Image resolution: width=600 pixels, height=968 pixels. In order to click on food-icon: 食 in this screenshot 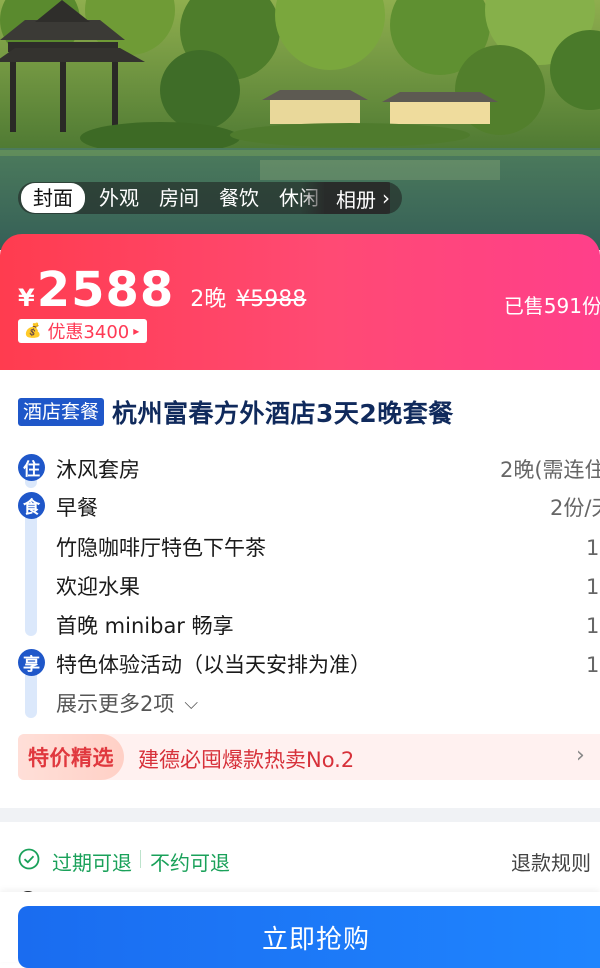, I will do `click(31, 505)`.